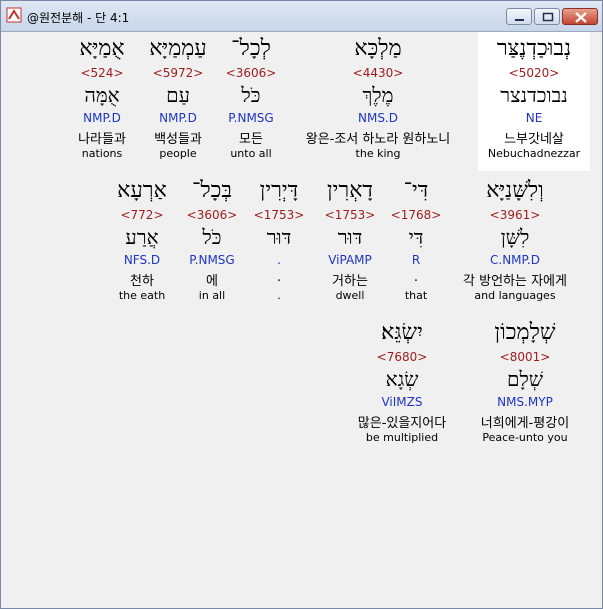  Describe the element at coordinates (378, 153) in the screenshot. I see `english-gloss: the king` at that location.